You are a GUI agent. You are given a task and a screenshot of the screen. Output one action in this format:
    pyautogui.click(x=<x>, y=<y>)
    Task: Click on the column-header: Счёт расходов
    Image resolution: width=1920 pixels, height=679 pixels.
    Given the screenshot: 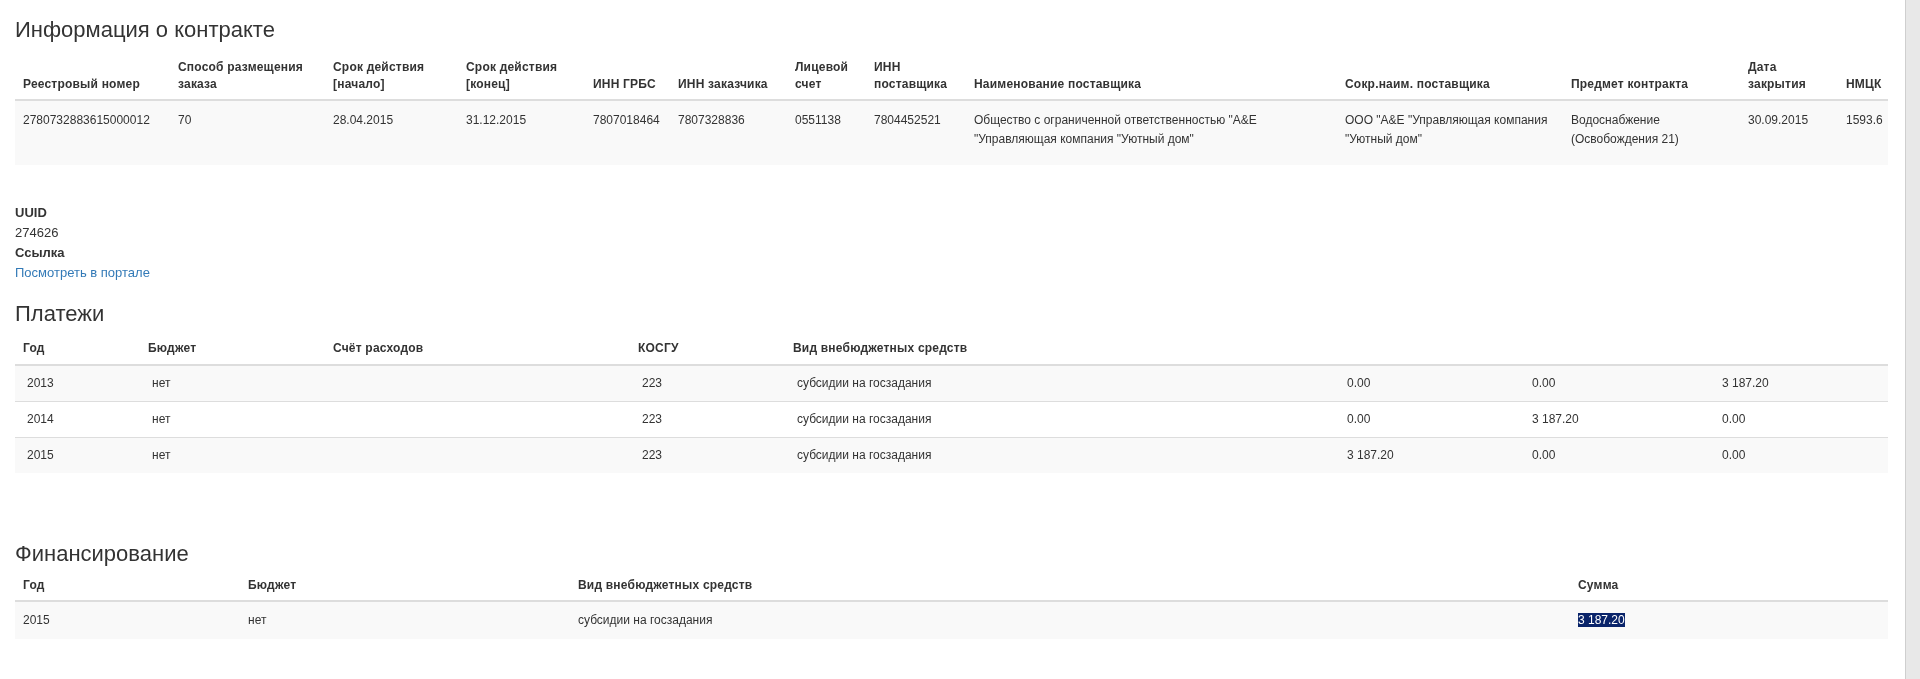 What is the action you would take?
    pyautogui.click(x=378, y=348)
    